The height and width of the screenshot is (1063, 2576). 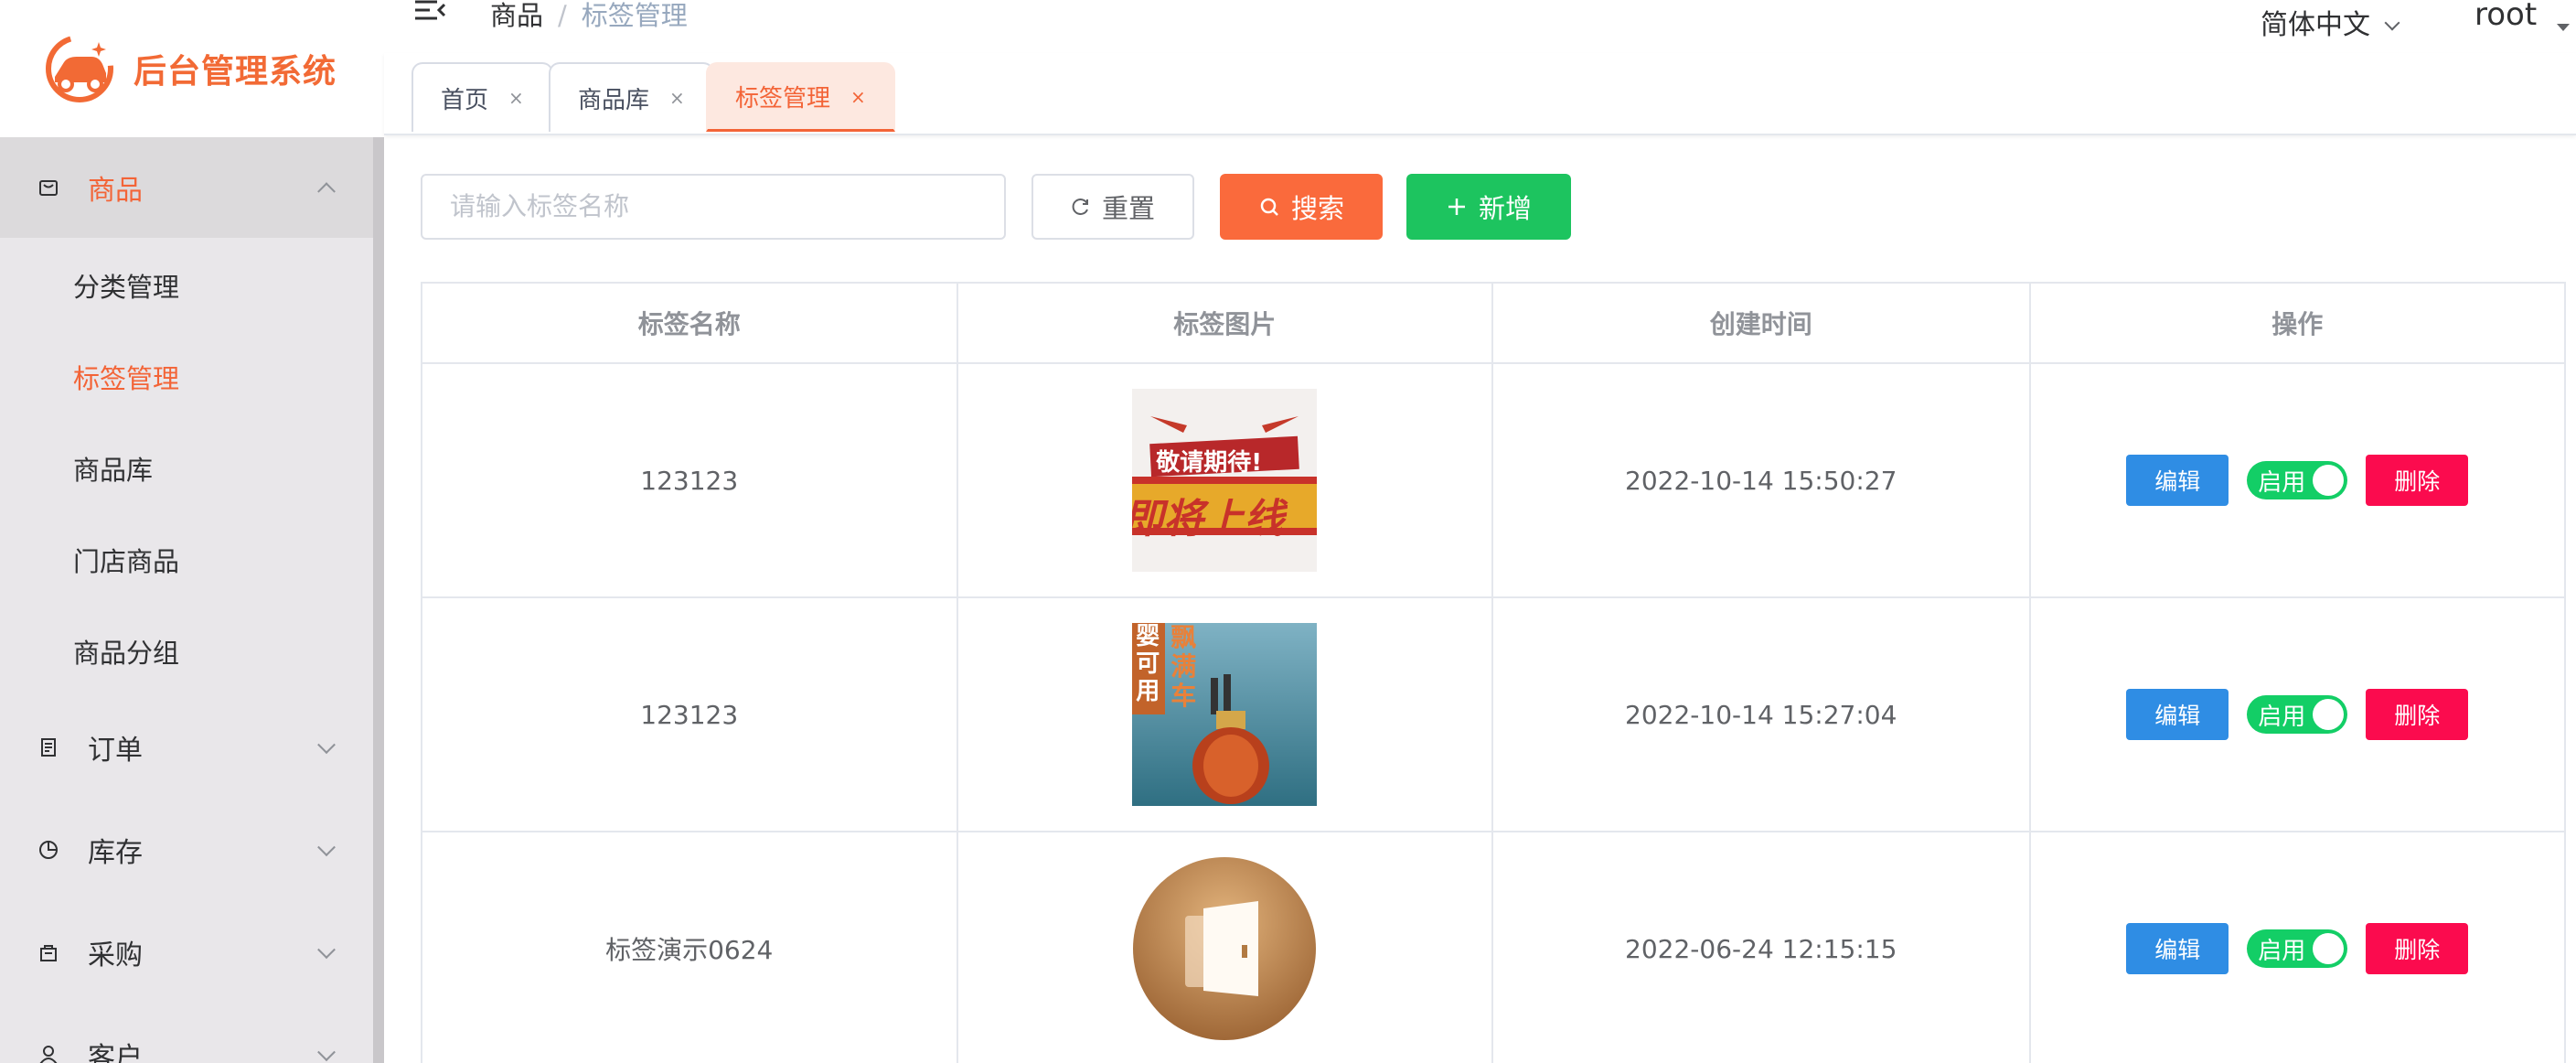 What do you see at coordinates (1225, 324) in the screenshot?
I see `column-header: 标签图片` at bounding box center [1225, 324].